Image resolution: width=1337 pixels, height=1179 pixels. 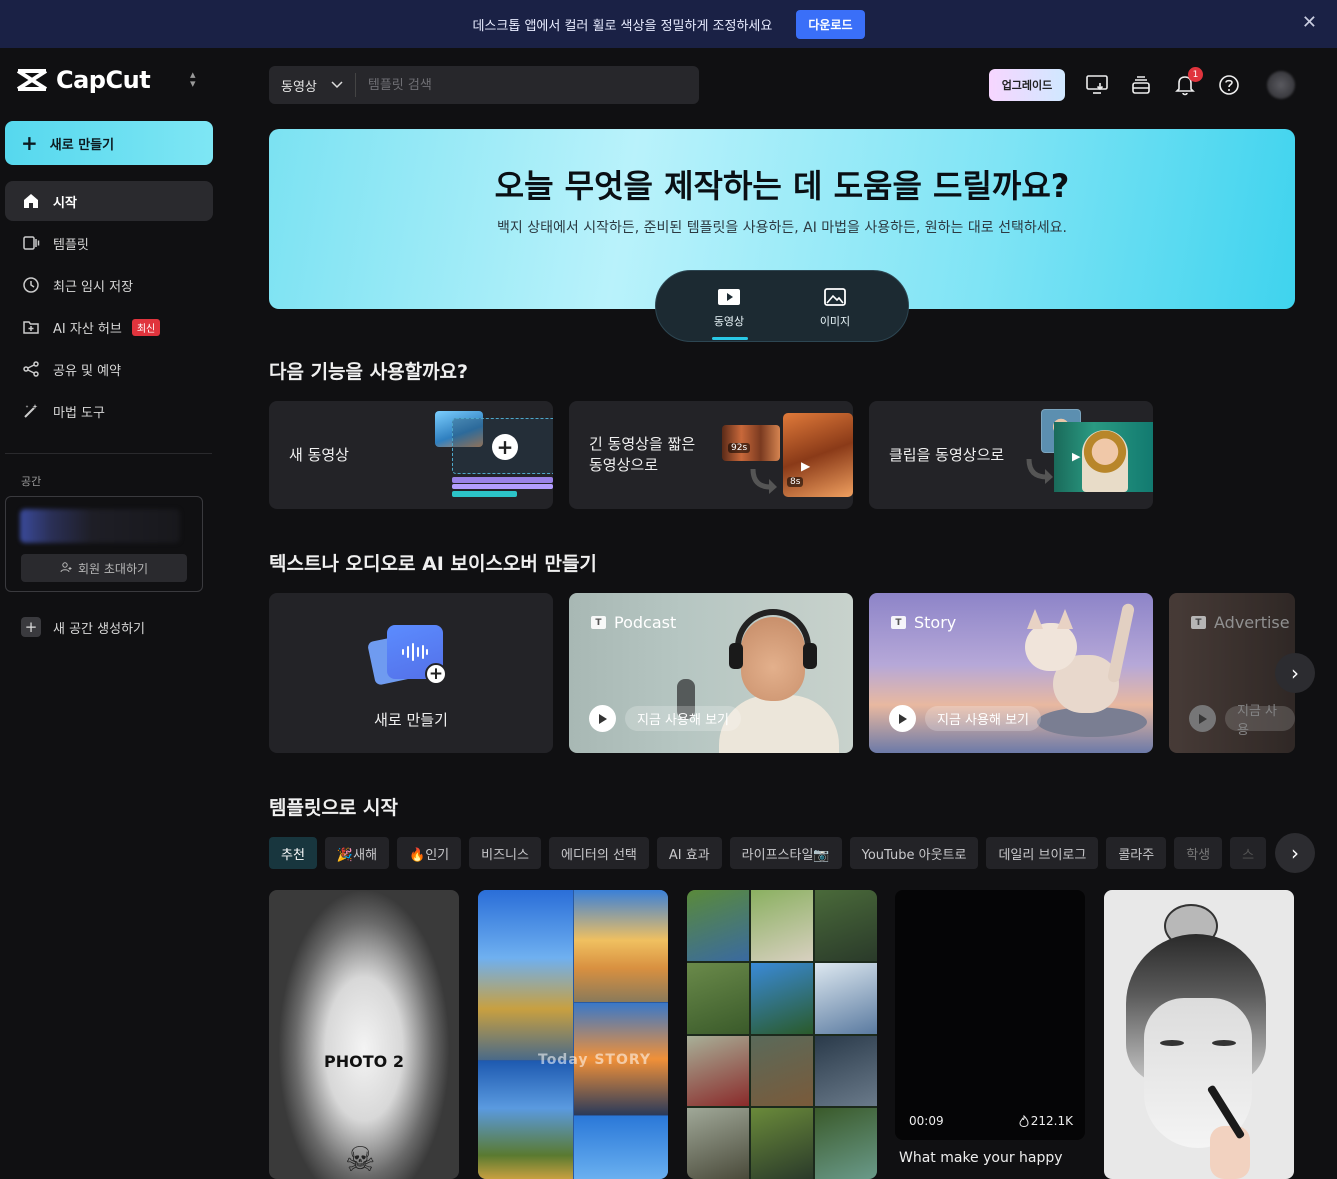 I want to click on voiceover-card-story: T Story 지금 사용해 보기, so click(x=1011, y=673).